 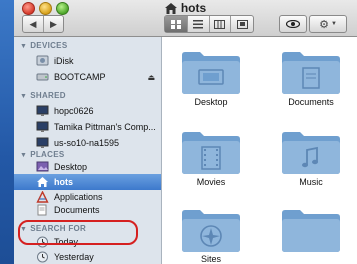 I want to click on sidebar-section-places: ▼ PLACES, so click(x=42, y=154).